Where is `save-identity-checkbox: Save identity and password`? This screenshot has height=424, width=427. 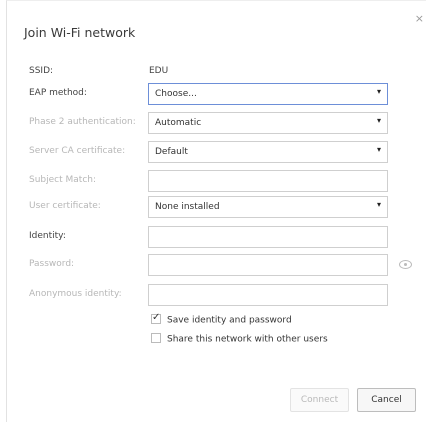 save-identity-checkbox: Save identity and password is located at coordinates (221, 319).